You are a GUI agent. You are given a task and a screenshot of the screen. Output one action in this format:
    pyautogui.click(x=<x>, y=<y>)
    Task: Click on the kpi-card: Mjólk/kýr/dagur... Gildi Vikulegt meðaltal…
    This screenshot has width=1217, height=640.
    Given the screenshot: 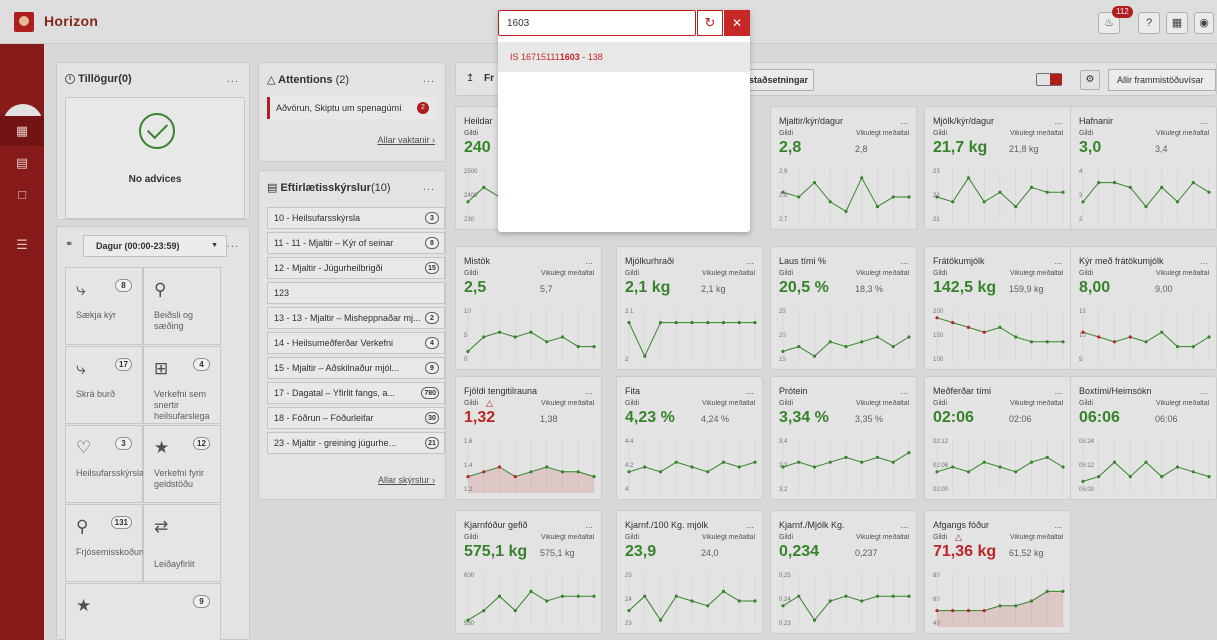 What is the action you would take?
    pyautogui.click(x=997, y=168)
    